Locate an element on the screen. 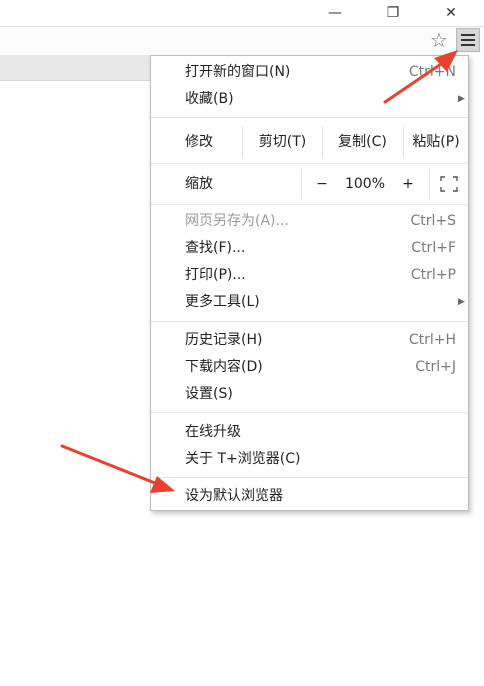  annotation-arrow-menu is located at coordinates (420, 77).